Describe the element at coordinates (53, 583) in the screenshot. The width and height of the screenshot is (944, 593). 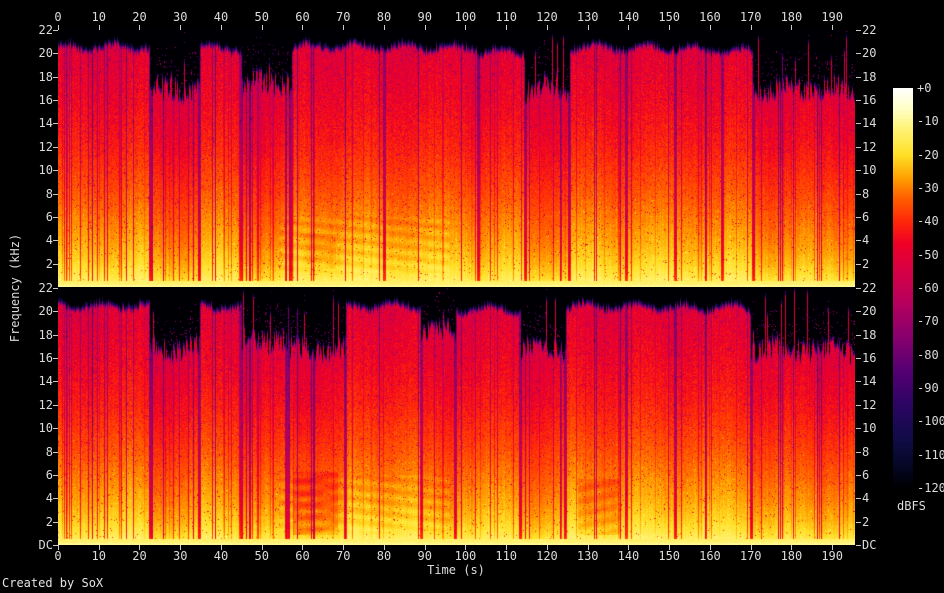
I see `sox-credit: Created by SoX` at that location.